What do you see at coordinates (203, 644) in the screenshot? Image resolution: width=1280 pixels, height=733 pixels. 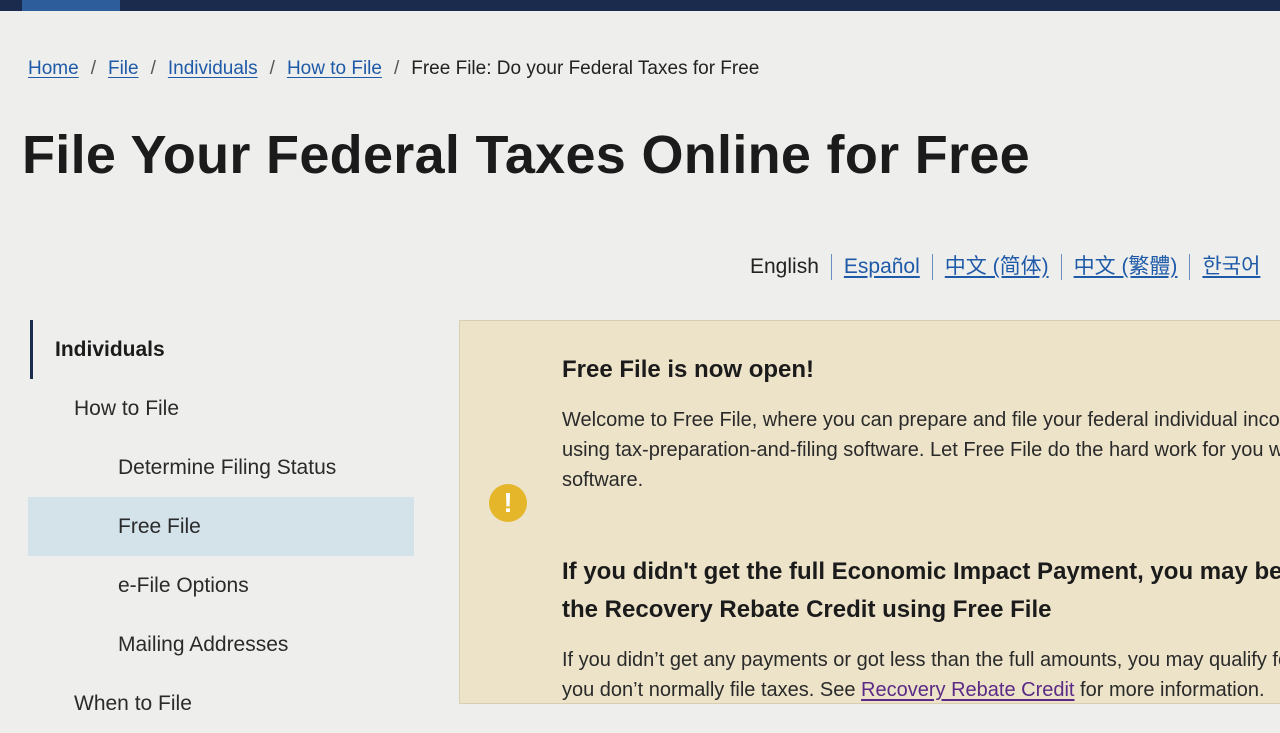 I see `sidenav-item-label: Mailing Addresses` at bounding box center [203, 644].